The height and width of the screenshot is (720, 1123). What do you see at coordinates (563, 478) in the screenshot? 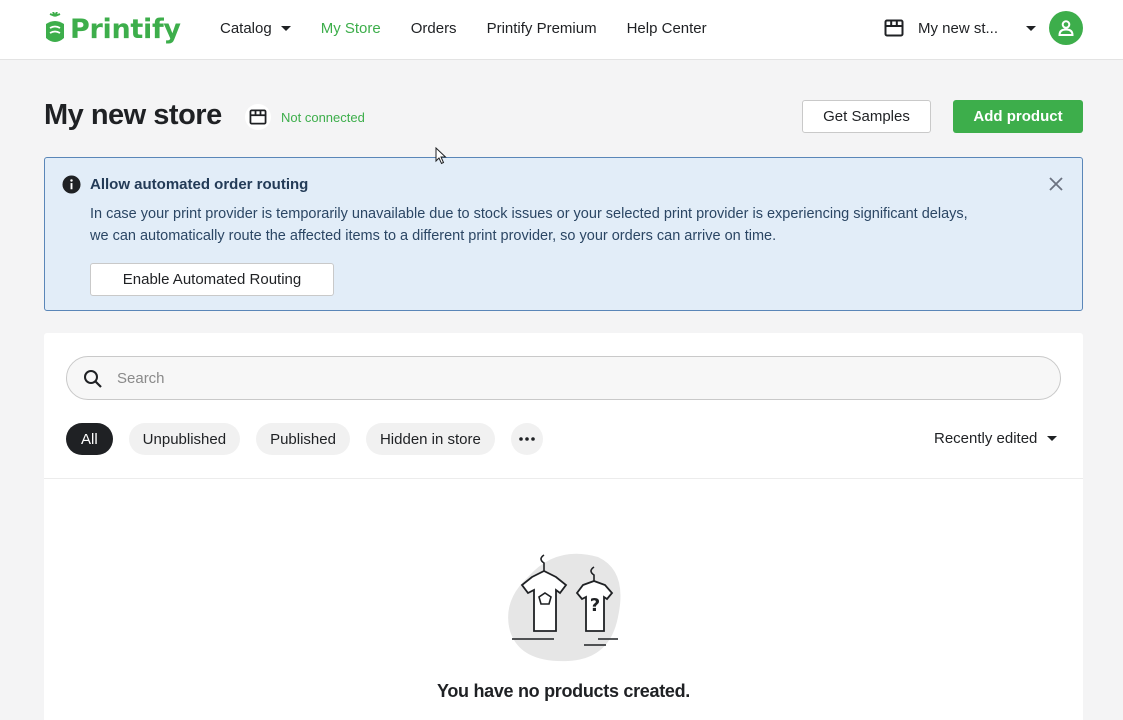
I see `divider` at bounding box center [563, 478].